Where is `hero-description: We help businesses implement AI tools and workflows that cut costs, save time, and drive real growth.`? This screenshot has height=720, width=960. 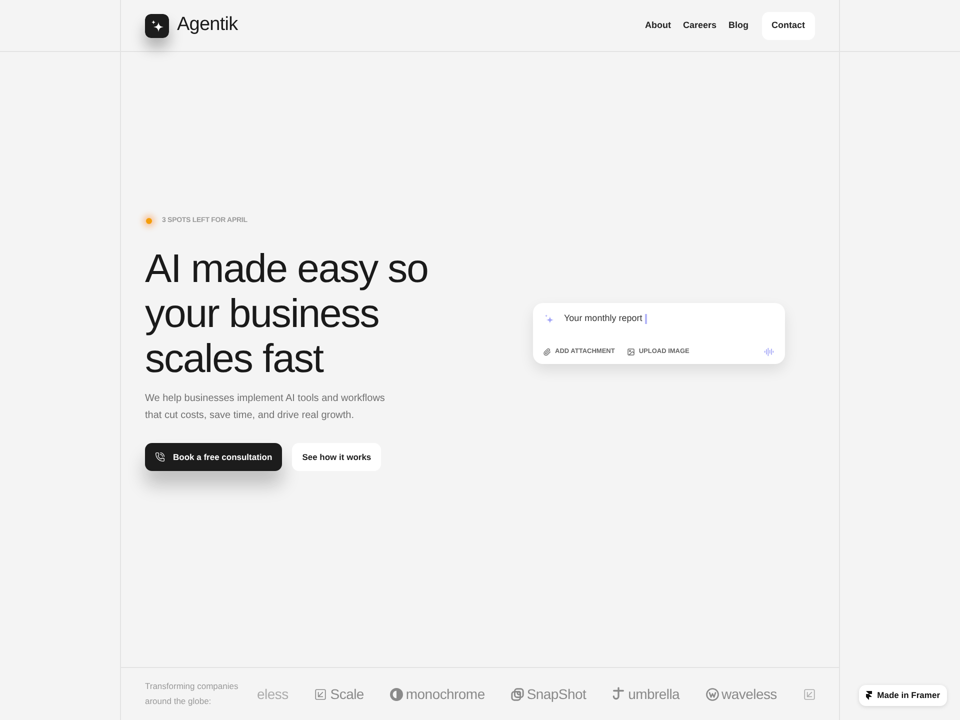
hero-description: We help businesses implement AI tools and workflows that cut costs, save time, and drive real growth. is located at coordinates (265, 407).